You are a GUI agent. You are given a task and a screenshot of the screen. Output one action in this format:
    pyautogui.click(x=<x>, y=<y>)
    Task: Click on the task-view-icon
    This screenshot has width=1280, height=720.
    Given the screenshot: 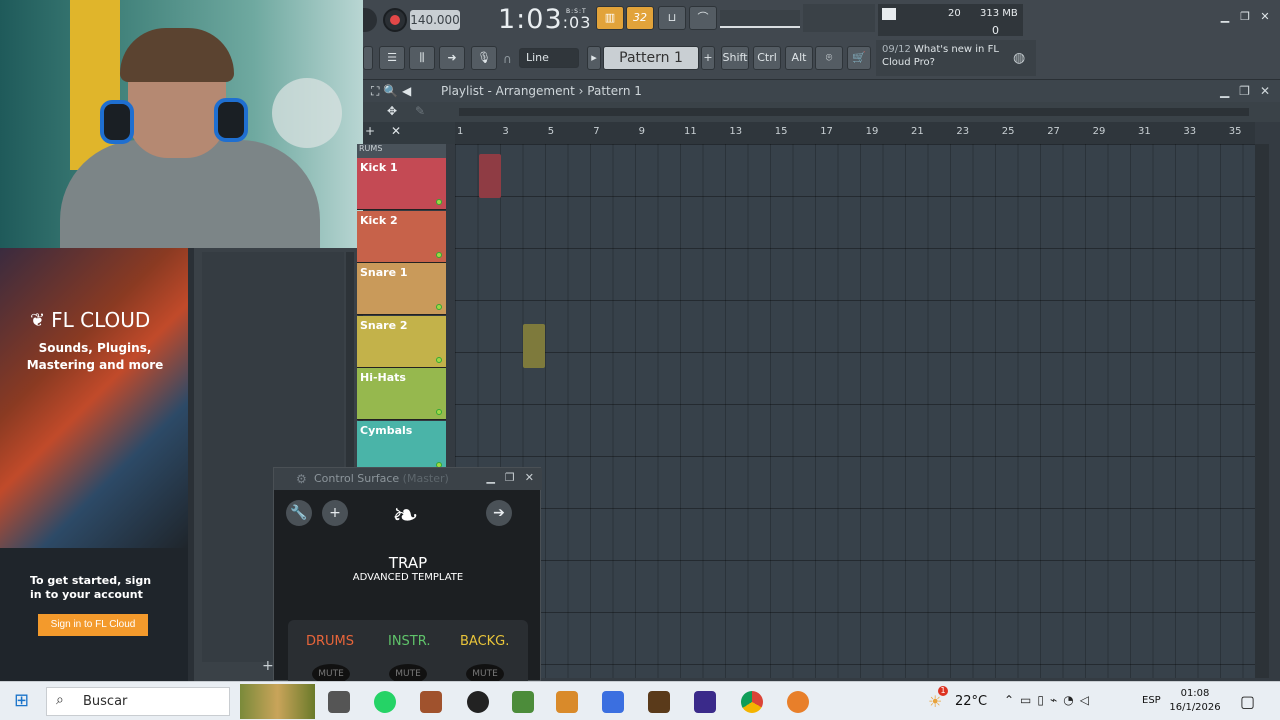 What is the action you would take?
    pyautogui.click(x=339, y=702)
    